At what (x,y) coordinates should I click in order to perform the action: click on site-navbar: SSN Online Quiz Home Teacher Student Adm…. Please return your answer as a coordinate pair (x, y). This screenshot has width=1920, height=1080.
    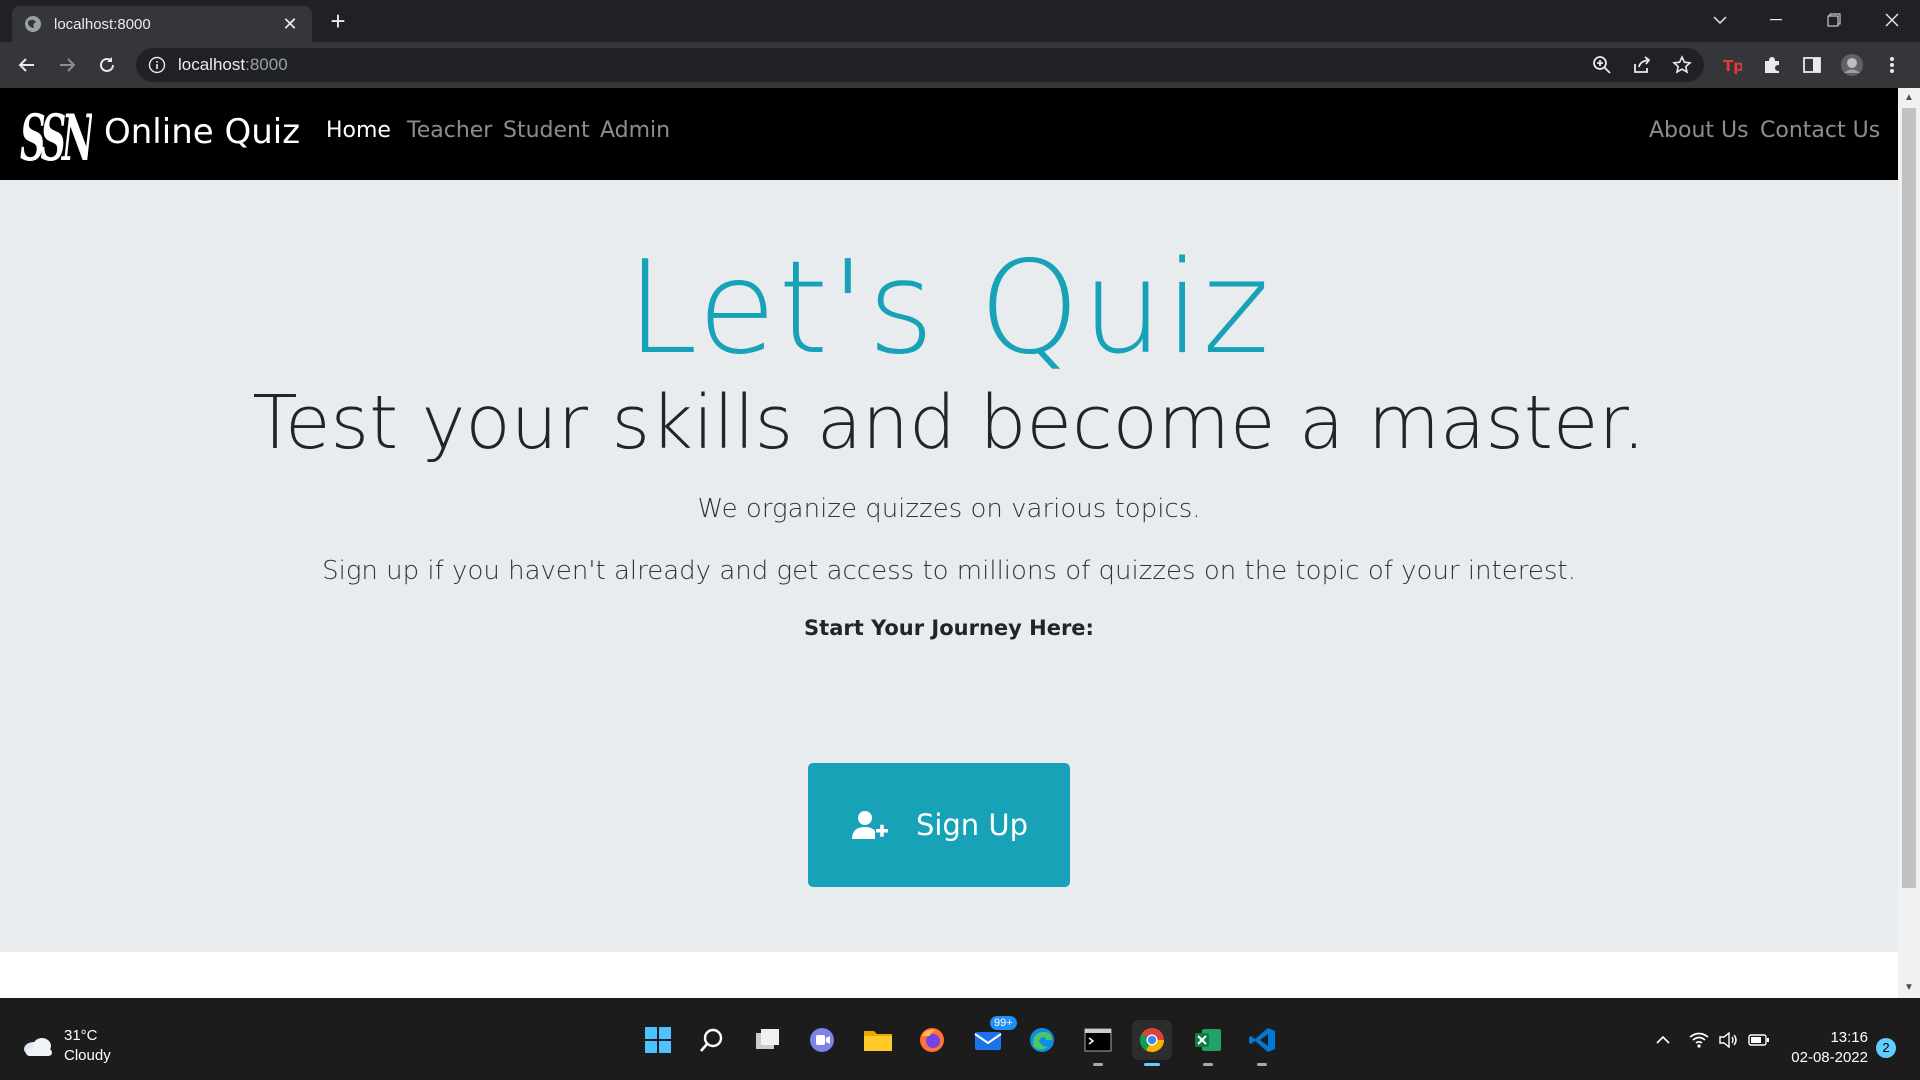
    Looking at the image, I should click on (949, 134).